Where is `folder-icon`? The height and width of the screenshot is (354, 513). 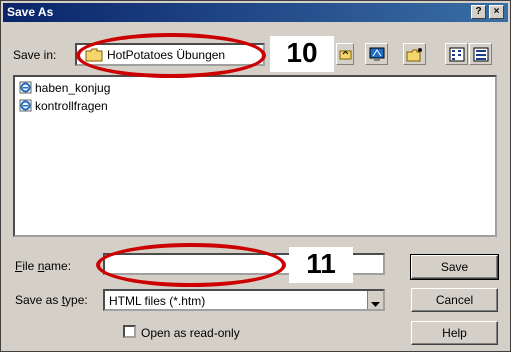
folder-icon is located at coordinates (94, 56).